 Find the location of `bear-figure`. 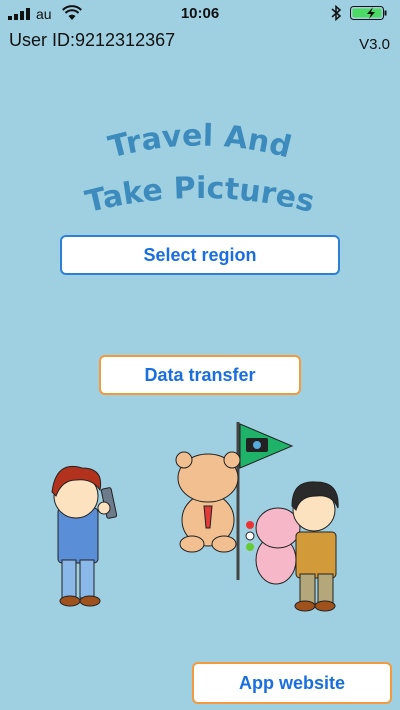

bear-figure is located at coordinates (208, 502).